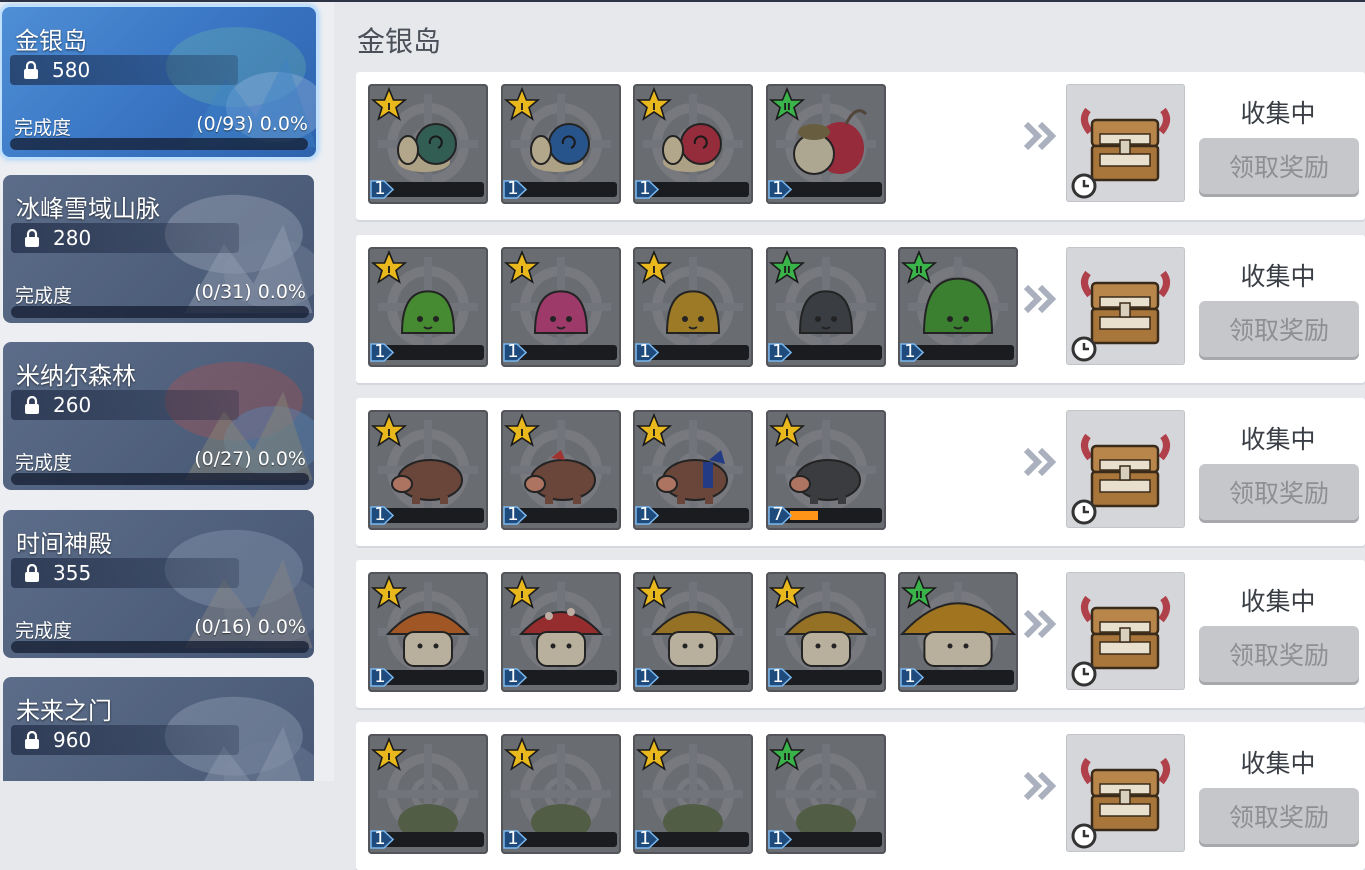 The height and width of the screenshot is (870, 1365). I want to click on monster-card-dark-slime: II 1, so click(826, 307).